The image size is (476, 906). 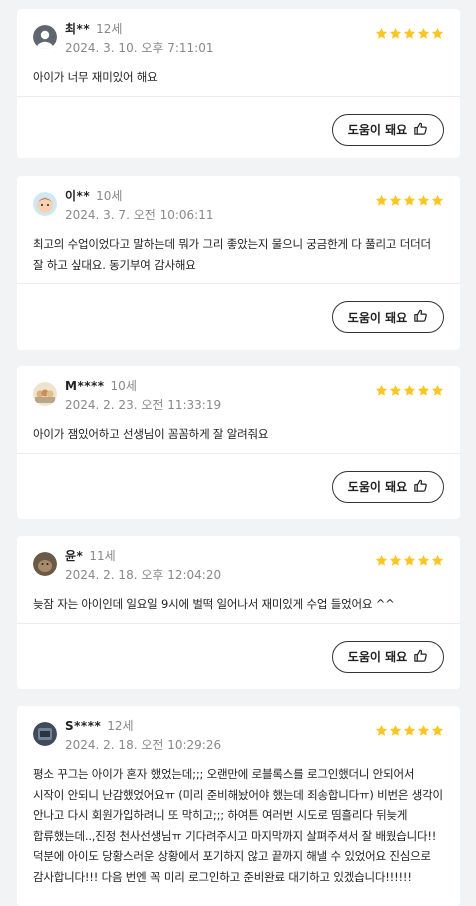 What do you see at coordinates (102, 556) in the screenshot?
I see `reviewer-age: 11세` at bounding box center [102, 556].